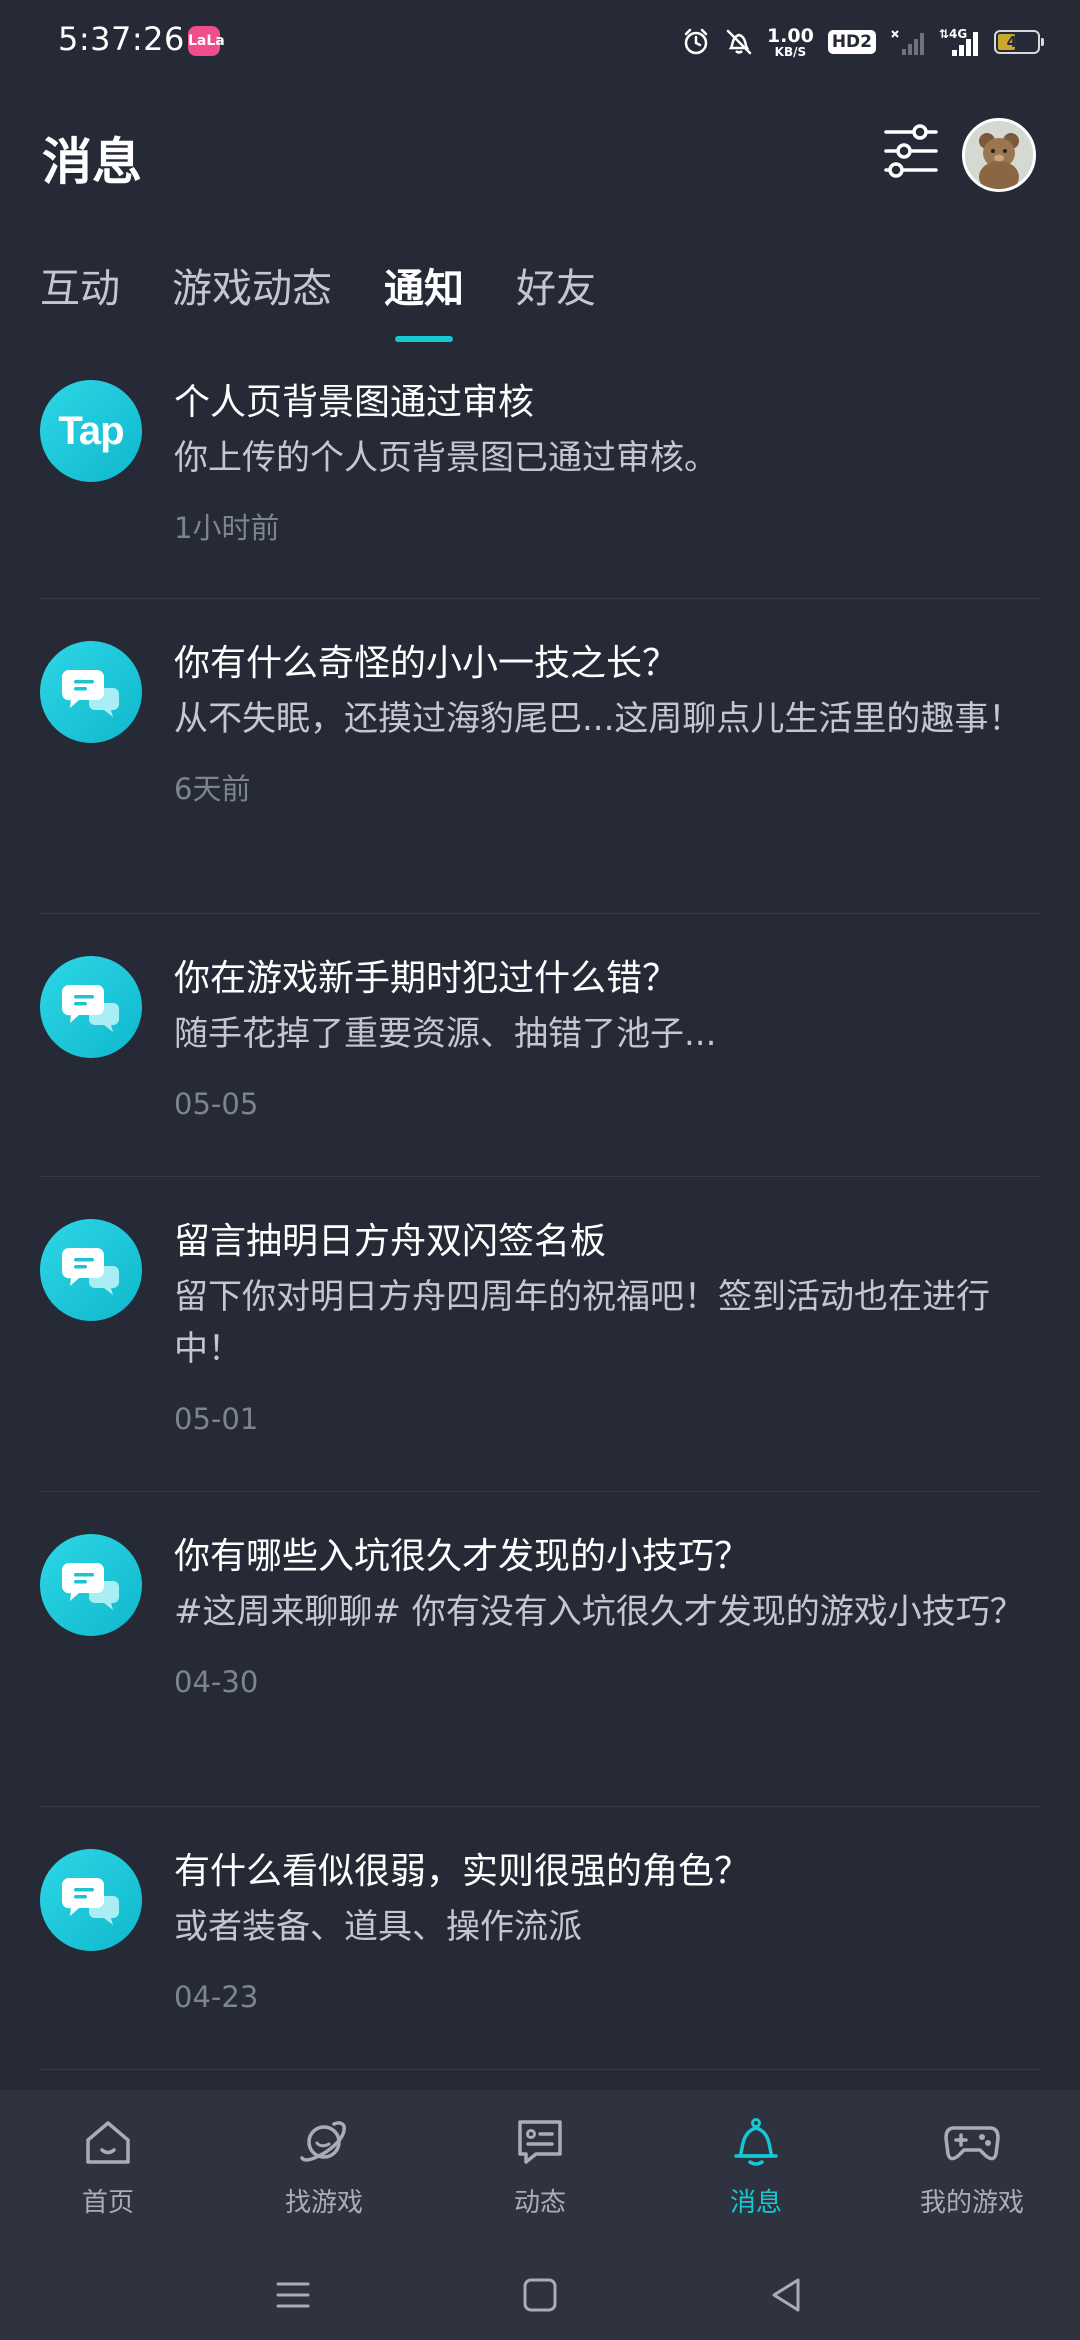  Describe the element at coordinates (907, 42) in the screenshot. I see `signal-sim2-icon` at that location.